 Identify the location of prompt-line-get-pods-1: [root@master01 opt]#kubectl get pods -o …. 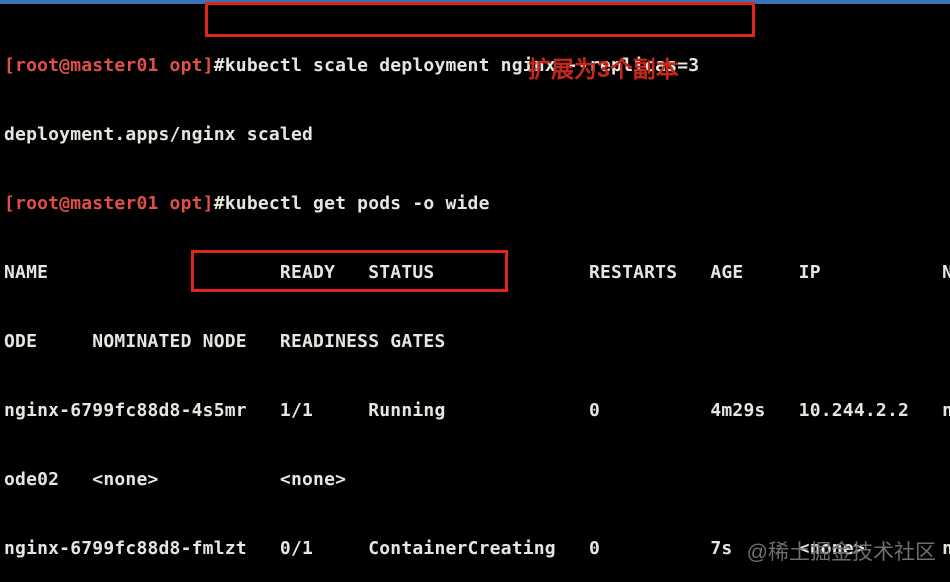
(477, 203).